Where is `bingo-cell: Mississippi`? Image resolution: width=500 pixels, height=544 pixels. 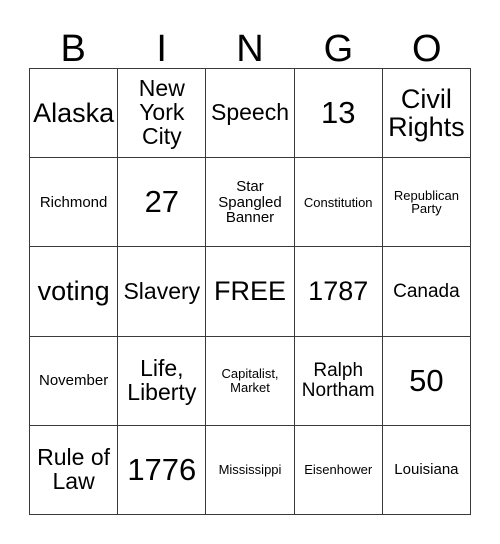
bingo-cell: Mississippi is located at coordinates (250, 470).